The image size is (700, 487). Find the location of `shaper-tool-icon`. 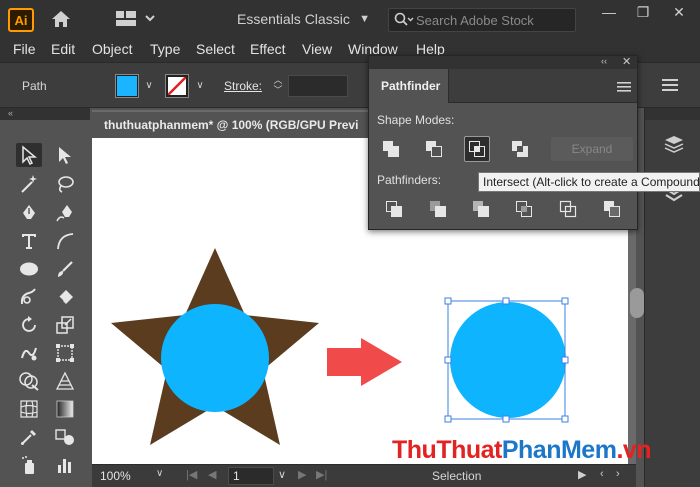

shaper-tool-icon is located at coordinates (29, 297).